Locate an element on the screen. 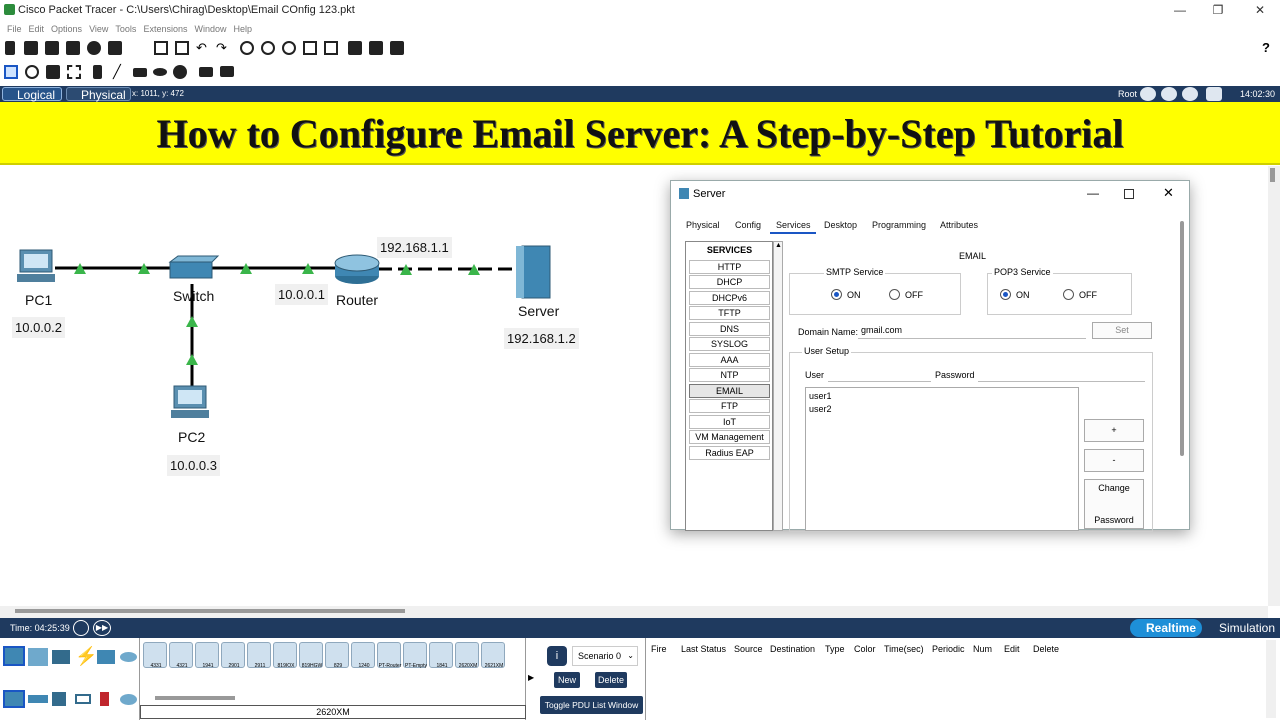  security-icon is located at coordinates (104, 699).